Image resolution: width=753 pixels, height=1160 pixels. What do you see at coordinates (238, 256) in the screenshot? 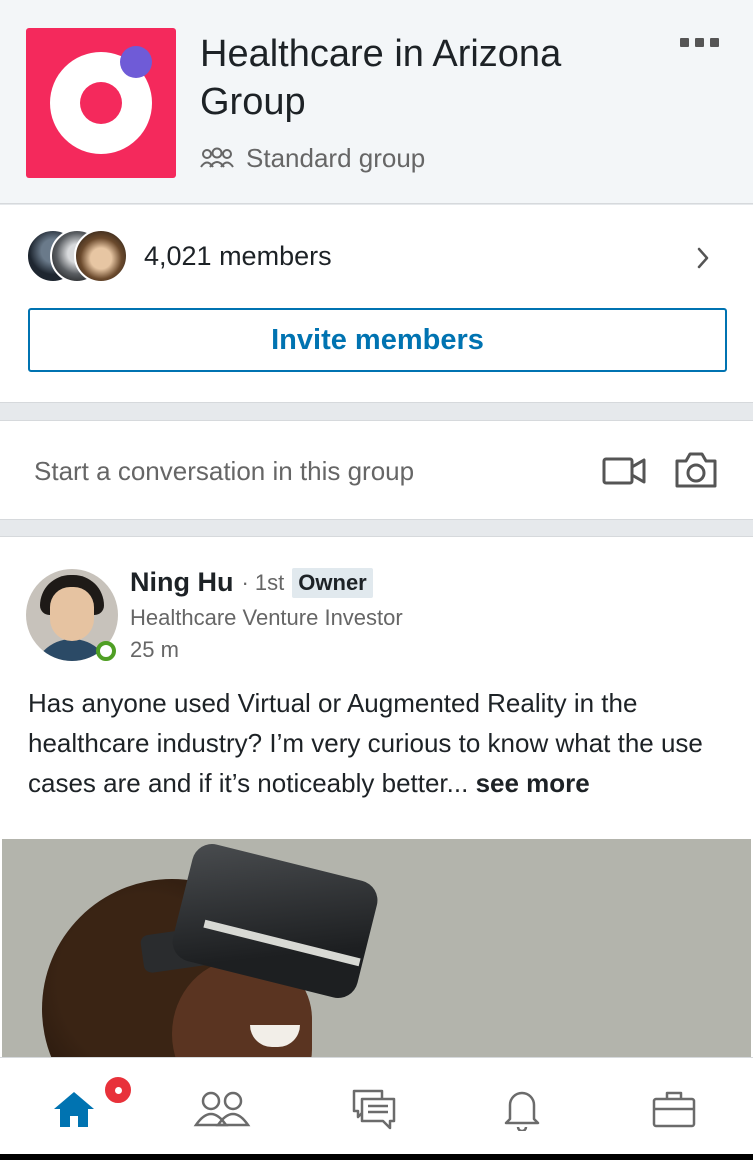
I see `members-count: 4,021 members` at bounding box center [238, 256].